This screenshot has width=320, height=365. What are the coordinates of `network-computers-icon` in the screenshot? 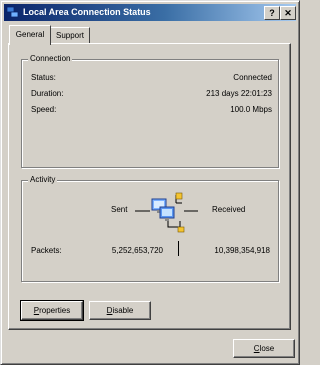 It's located at (166, 212).